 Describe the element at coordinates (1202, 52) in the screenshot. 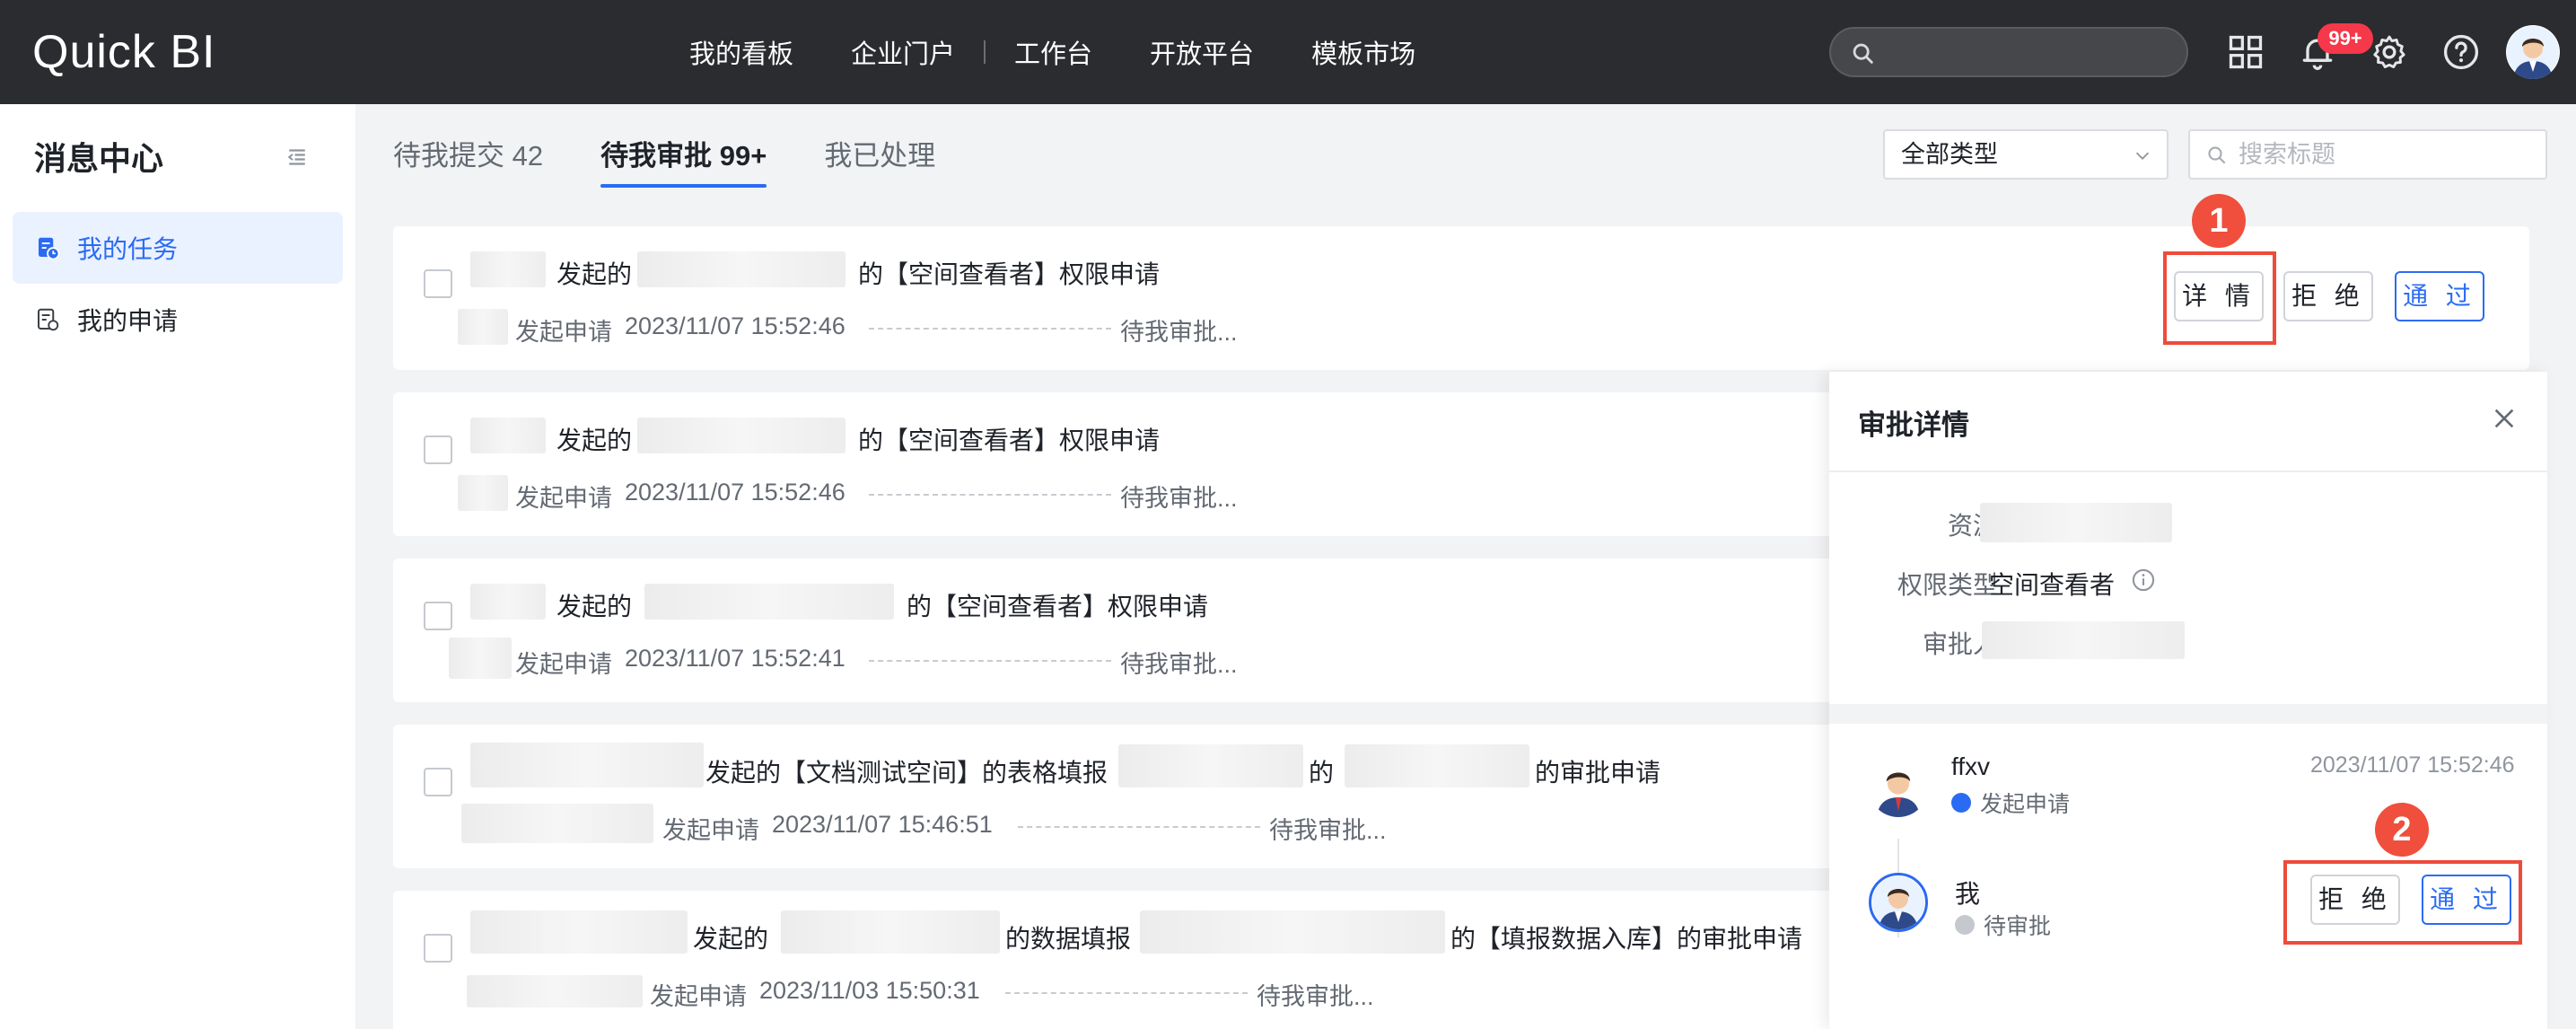

I see `nav-item-open-platform: 开放平台` at that location.